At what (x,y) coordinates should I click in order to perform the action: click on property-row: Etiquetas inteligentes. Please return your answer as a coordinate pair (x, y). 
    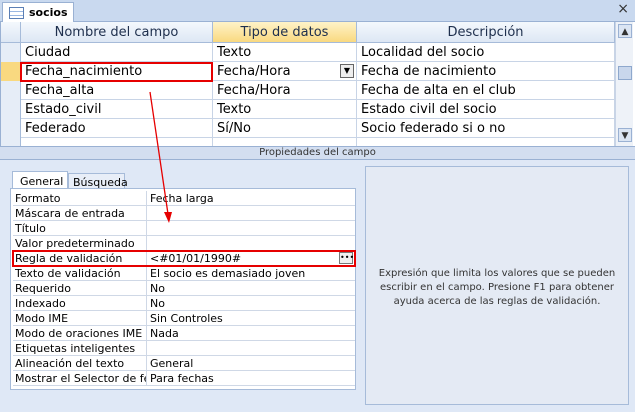
    Looking at the image, I should click on (184, 348).